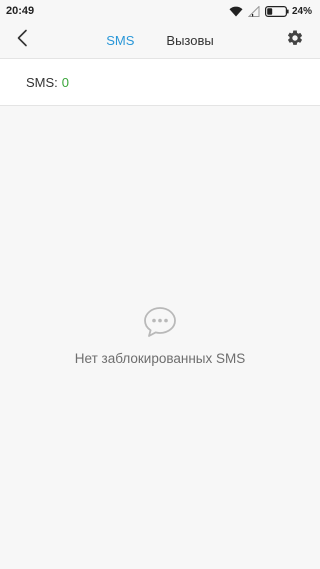 The width and height of the screenshot is (320, 569). I want to click on status-icons: 24%, so click(270, 11).